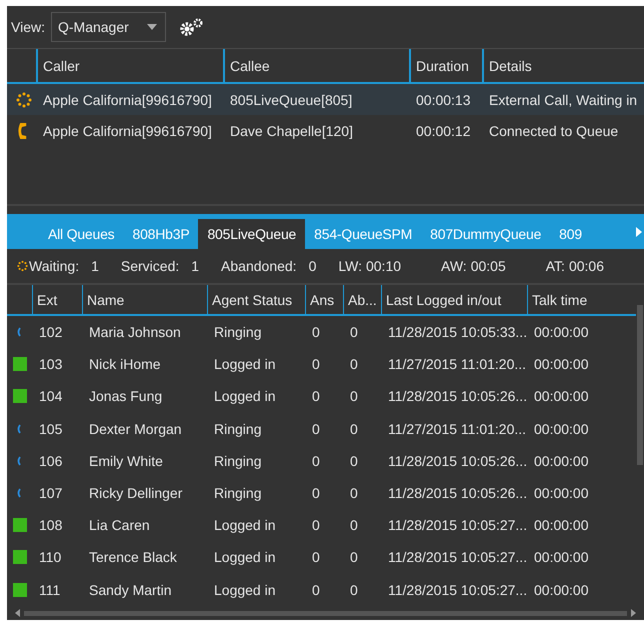 This screenshot has width=644, height=630. What do you see at coordinates (108, 27) in the screenshot?
I see `view-dropdown: Q-Manager` at bounding box center [108, 27].